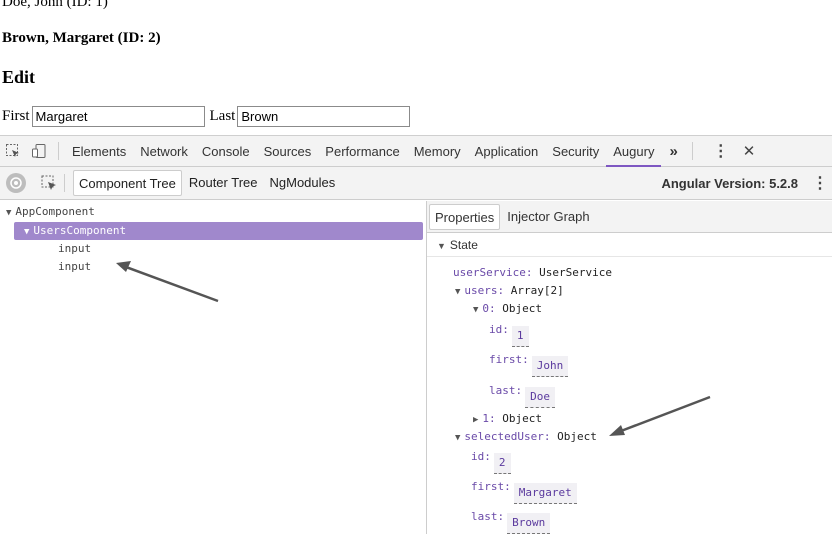 Image resolution: width=832 pixels, height=534 pixels. I want to click on last-label: Last, so click(222, 116).